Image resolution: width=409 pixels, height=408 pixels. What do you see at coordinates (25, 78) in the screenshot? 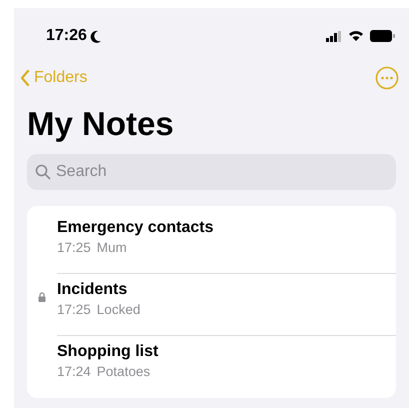
I see `chevron-left-icon` at bounding box center [25, 78].